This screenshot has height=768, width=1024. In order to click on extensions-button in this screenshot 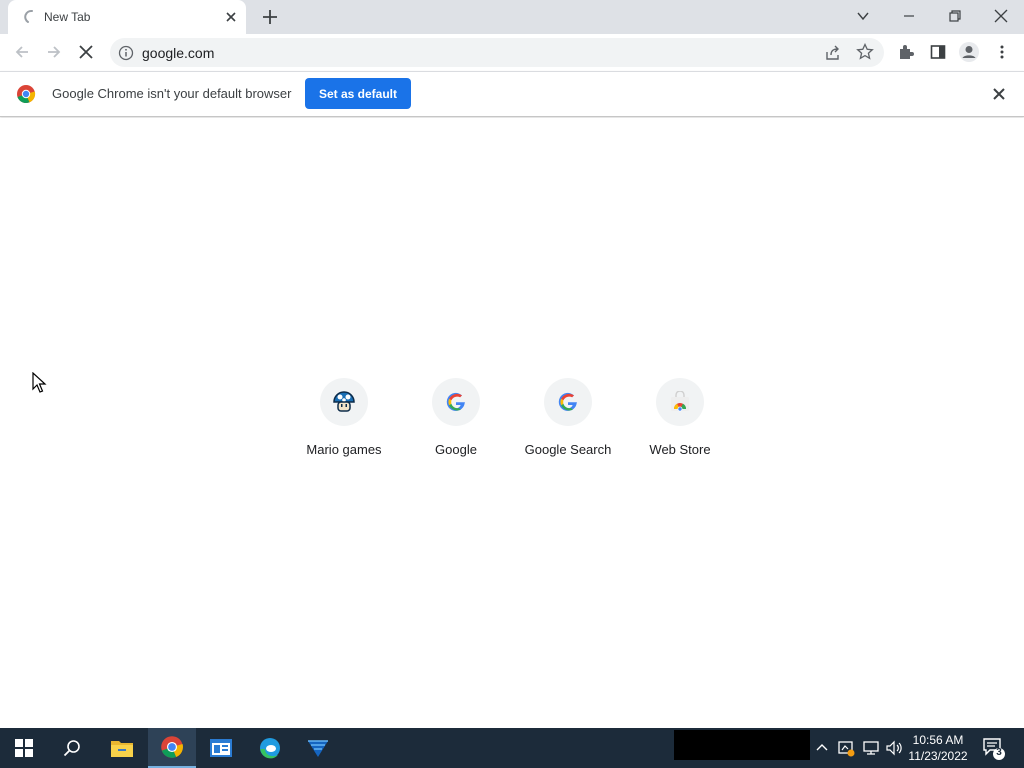, I will do `click(906, 52)`.